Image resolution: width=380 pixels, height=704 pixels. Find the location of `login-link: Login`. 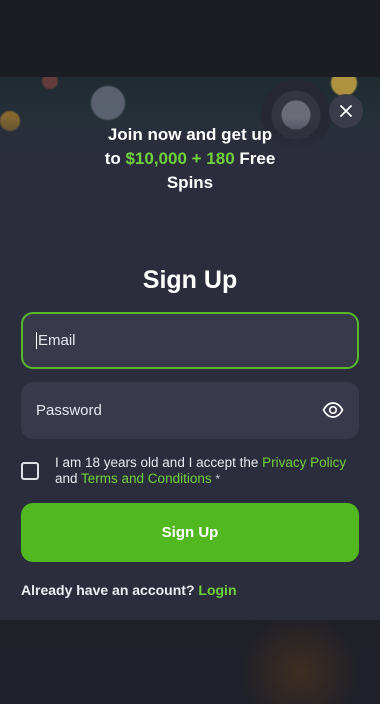

login-link: Login is located at coordinates (217, 590).